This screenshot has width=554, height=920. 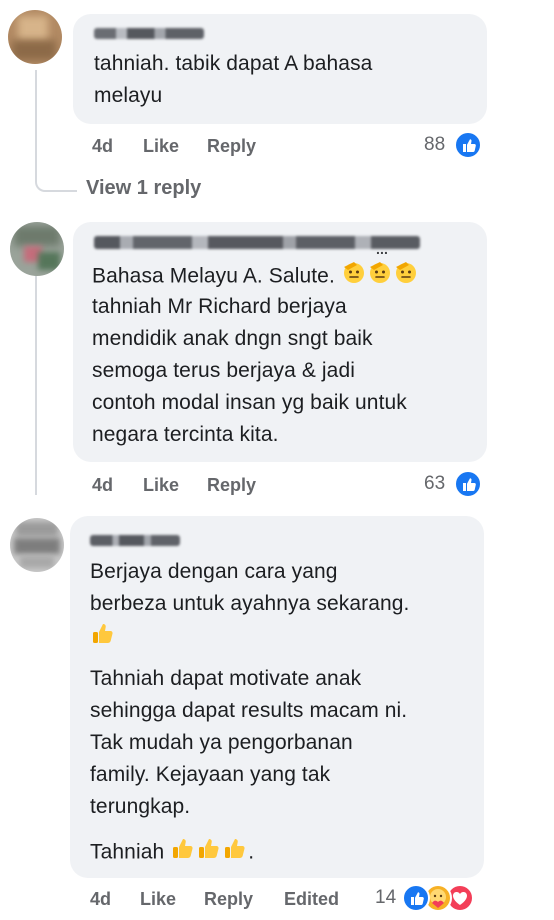 What do you see at coordinates (128, 95) in the screenshot?
I see `comment-text: melayu` at bounding box center [128, 95].